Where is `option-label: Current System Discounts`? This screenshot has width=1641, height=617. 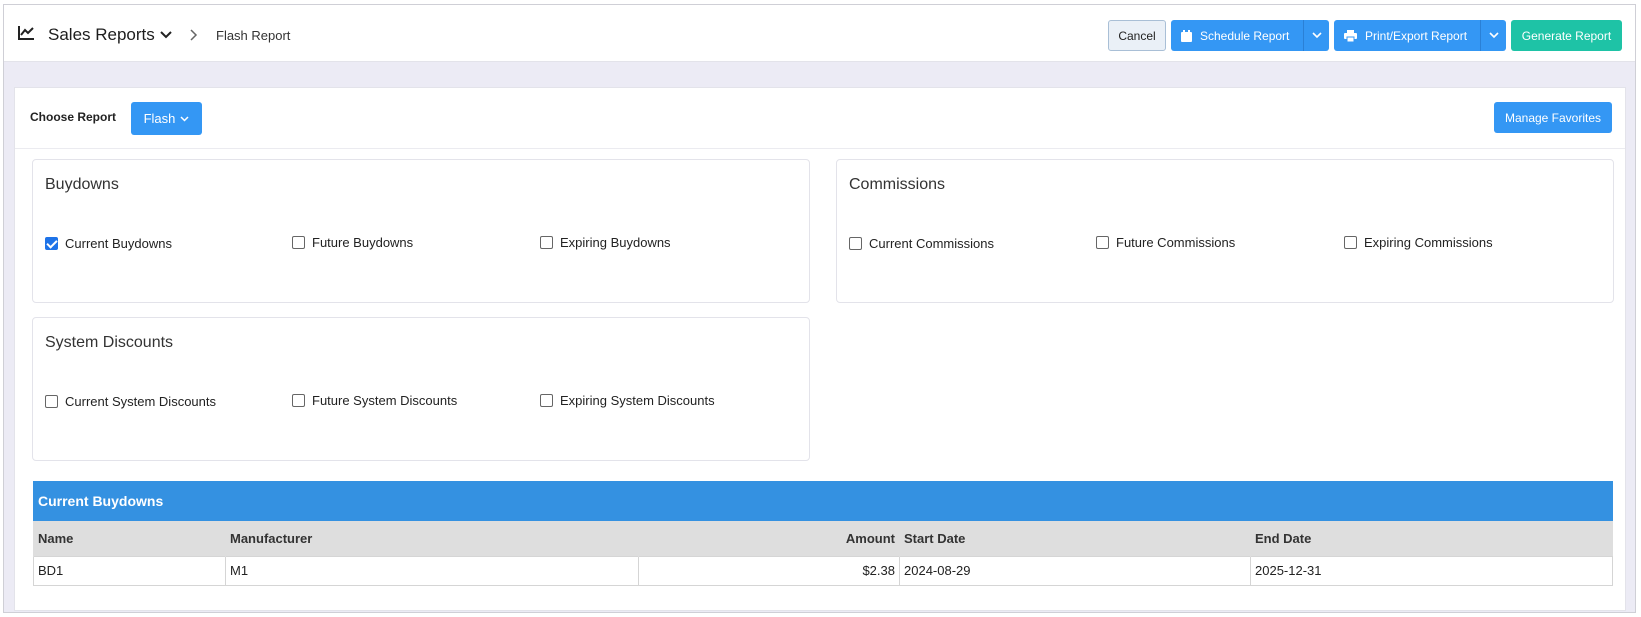 option-label: Current System Discounts is located at coordinates (140, 401).